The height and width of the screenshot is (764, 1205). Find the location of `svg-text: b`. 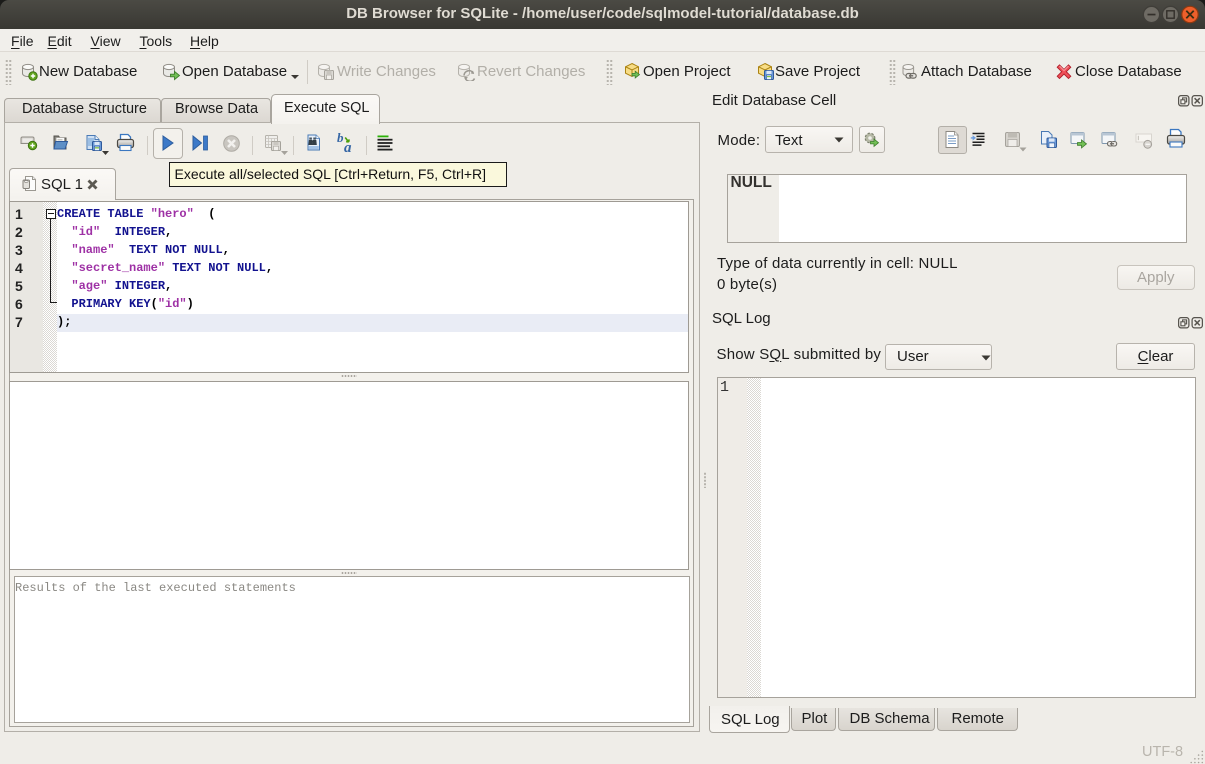

svg-text: b is located at coordinates (340, 138).